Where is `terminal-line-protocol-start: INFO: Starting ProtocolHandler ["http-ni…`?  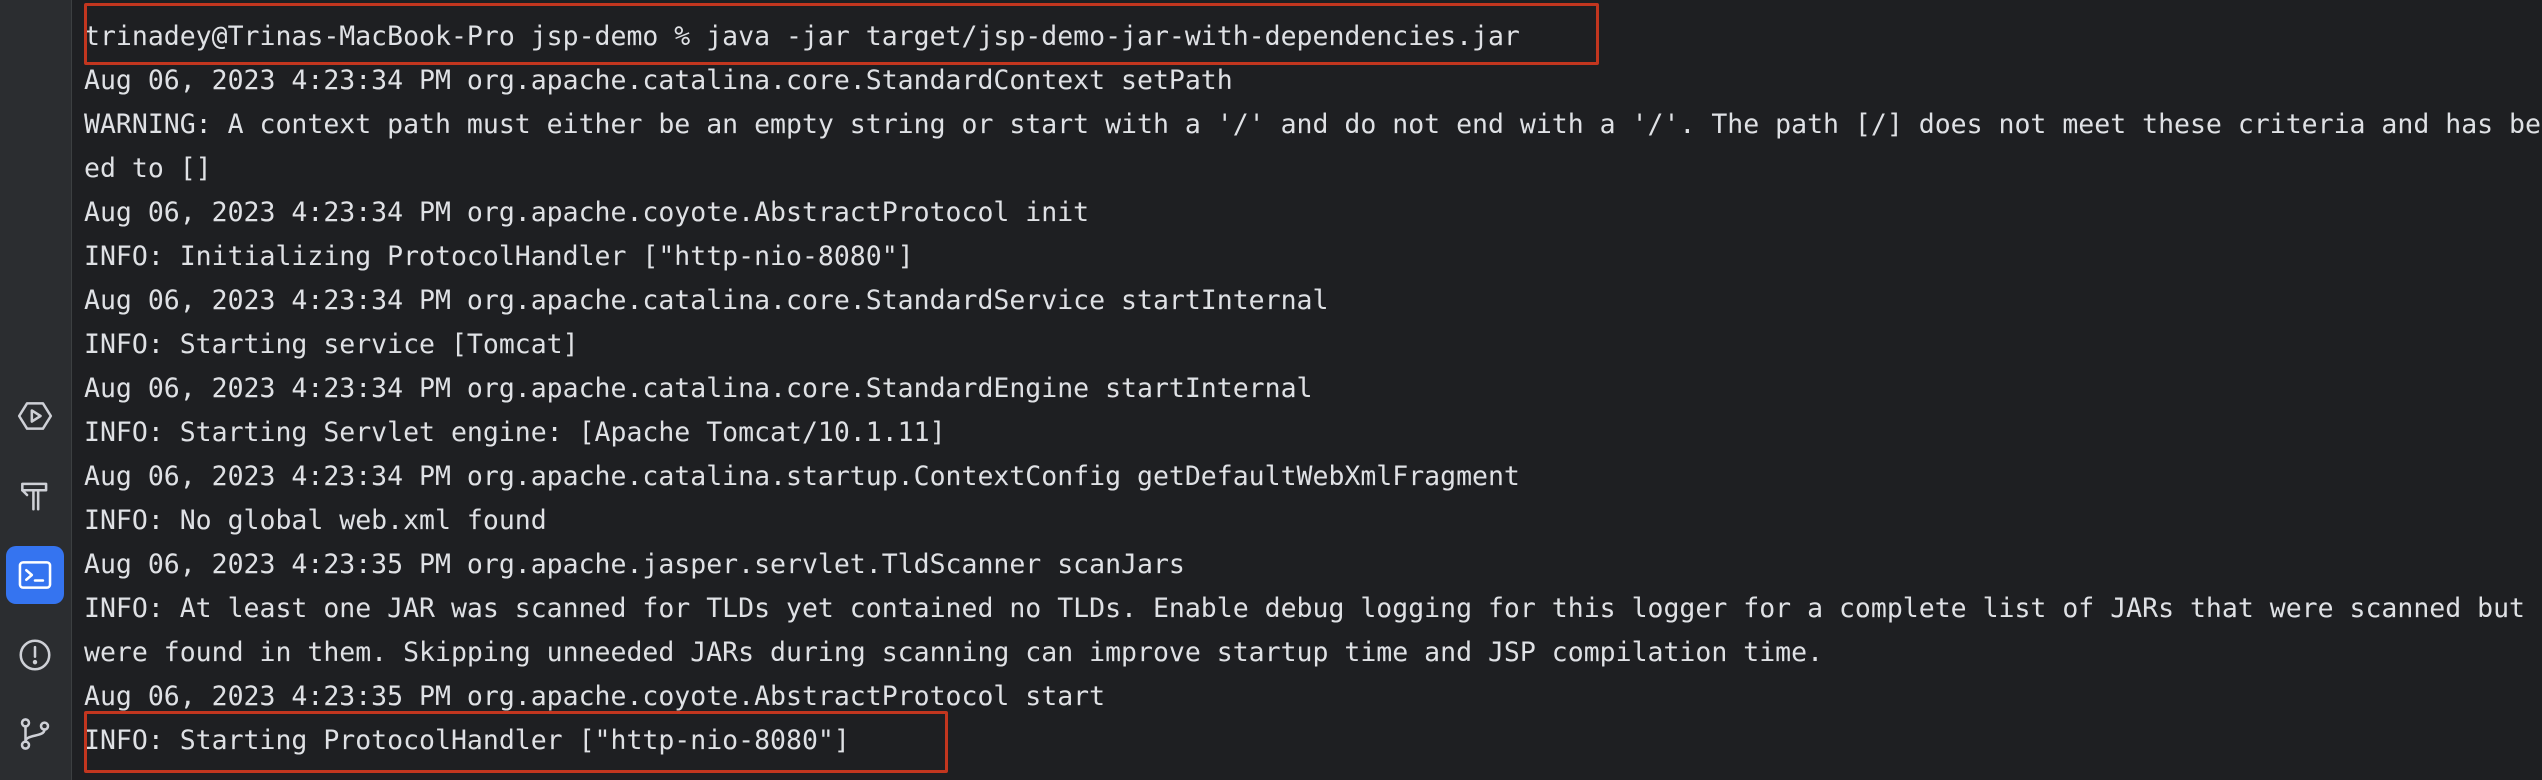
terminal-line-protocol-start: INFO: Starting ProtocolHandler ["http-ni… is located at coordinates (467, 740).